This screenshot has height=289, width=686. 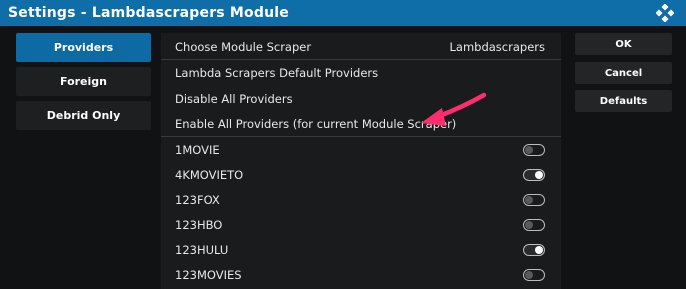 I want to click on provider-row: 4KMOVIETO, so click(x=361, y=174).